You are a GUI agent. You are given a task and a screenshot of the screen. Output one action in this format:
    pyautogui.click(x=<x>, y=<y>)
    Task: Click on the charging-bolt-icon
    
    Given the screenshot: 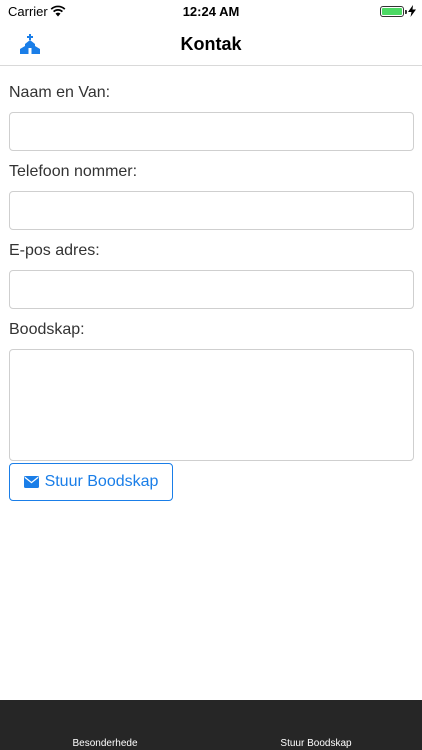 What is the action you would take?
    pyautogui.click(x=412, y=11)
    